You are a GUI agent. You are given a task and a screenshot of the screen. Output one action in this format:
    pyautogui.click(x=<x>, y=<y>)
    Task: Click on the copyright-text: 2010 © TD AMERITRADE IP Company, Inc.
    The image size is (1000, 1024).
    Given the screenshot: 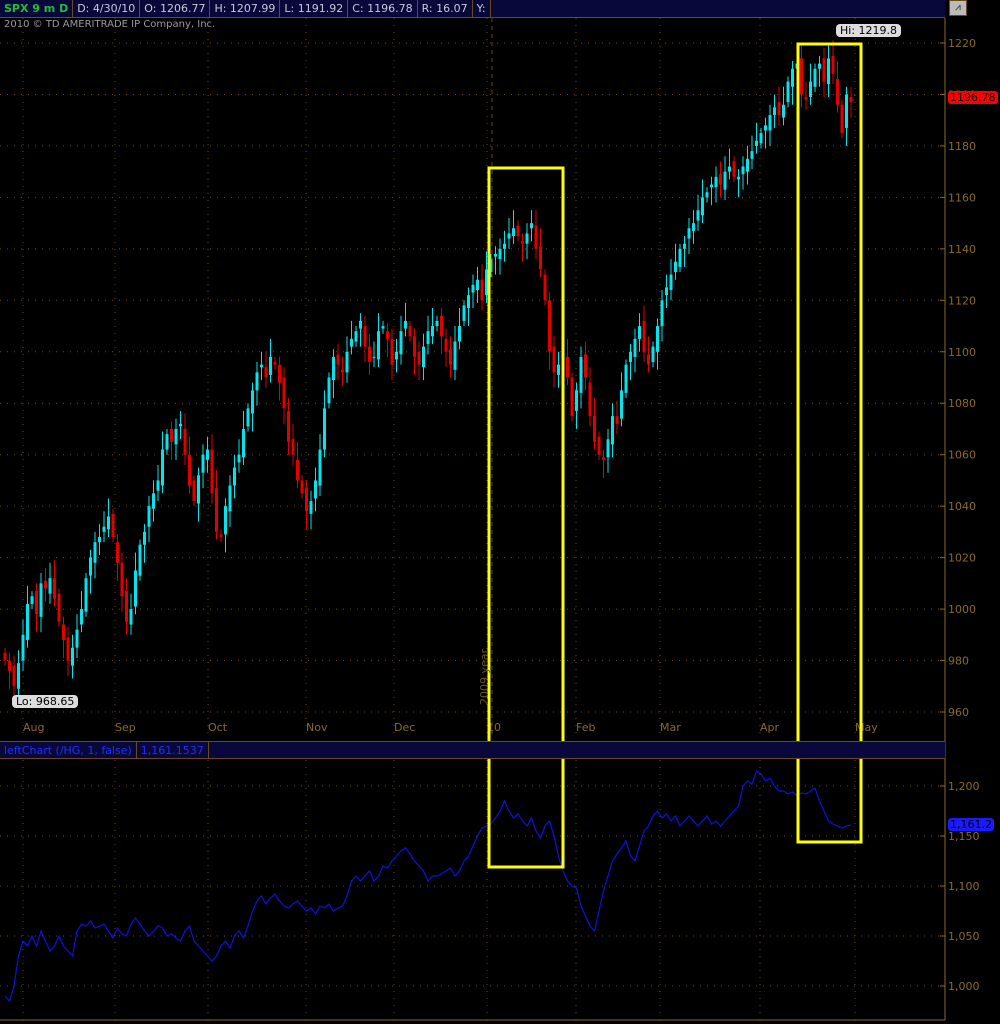 What is the action you would take?
    pyautogui.click(x=110, y=24)
    